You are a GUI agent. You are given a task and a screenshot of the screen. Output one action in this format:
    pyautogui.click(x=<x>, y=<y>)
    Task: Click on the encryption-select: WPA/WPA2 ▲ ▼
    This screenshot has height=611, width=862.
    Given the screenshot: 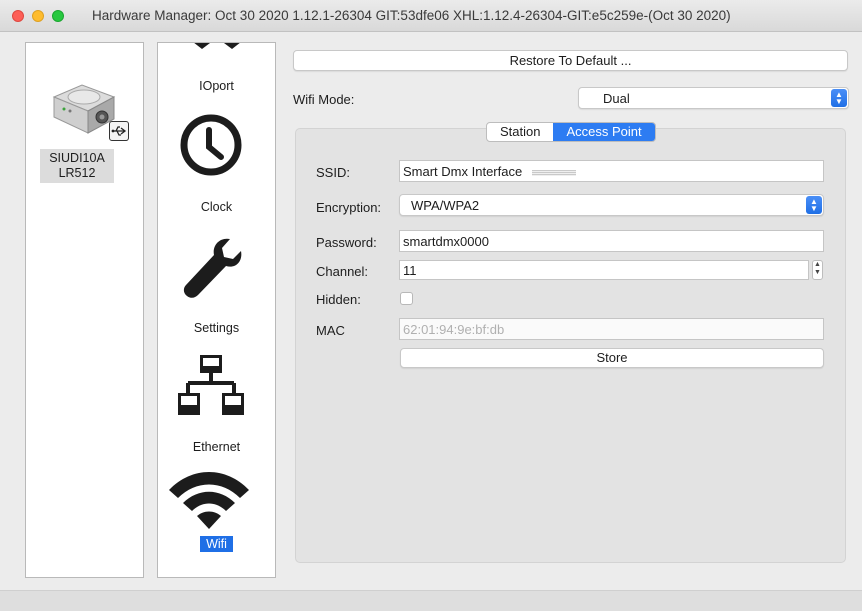 What is the action you would take?
    pyautogui.click(x=611, y=205)
    